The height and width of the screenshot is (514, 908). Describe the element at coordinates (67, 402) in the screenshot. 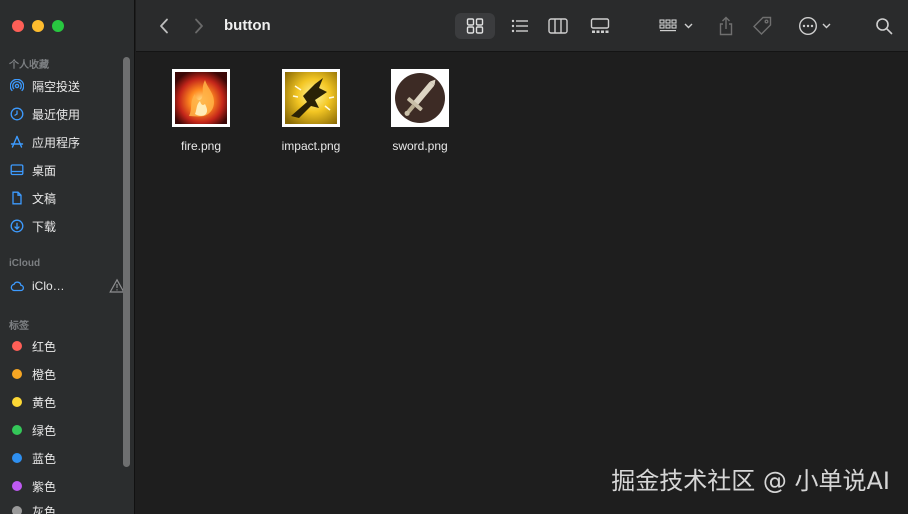

I see `sidebar-tag-yellow: 黄色` at that location.